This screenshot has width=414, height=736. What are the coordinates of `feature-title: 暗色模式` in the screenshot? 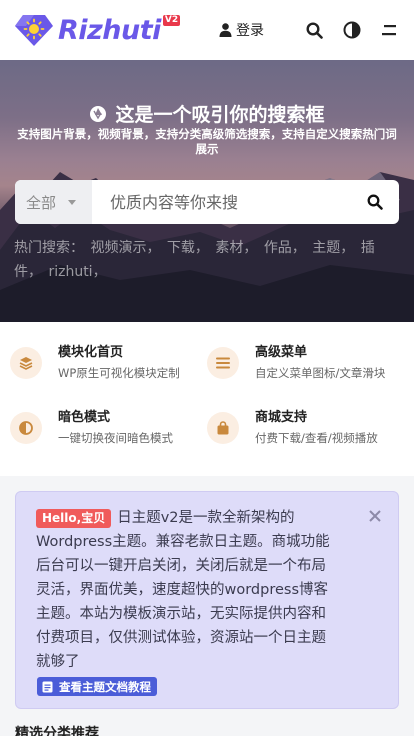 It's located at (84, 417).